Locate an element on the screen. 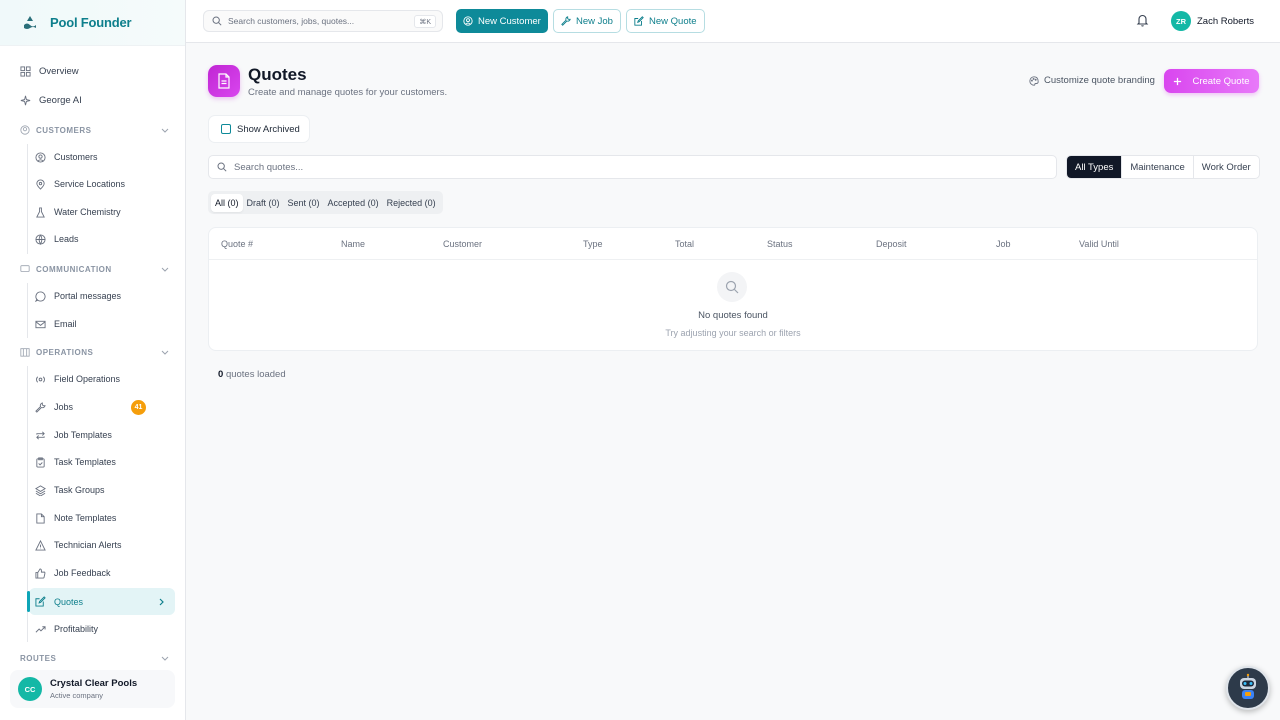  sidebar-item-customers: Customers is located at coordinates (102, 157).